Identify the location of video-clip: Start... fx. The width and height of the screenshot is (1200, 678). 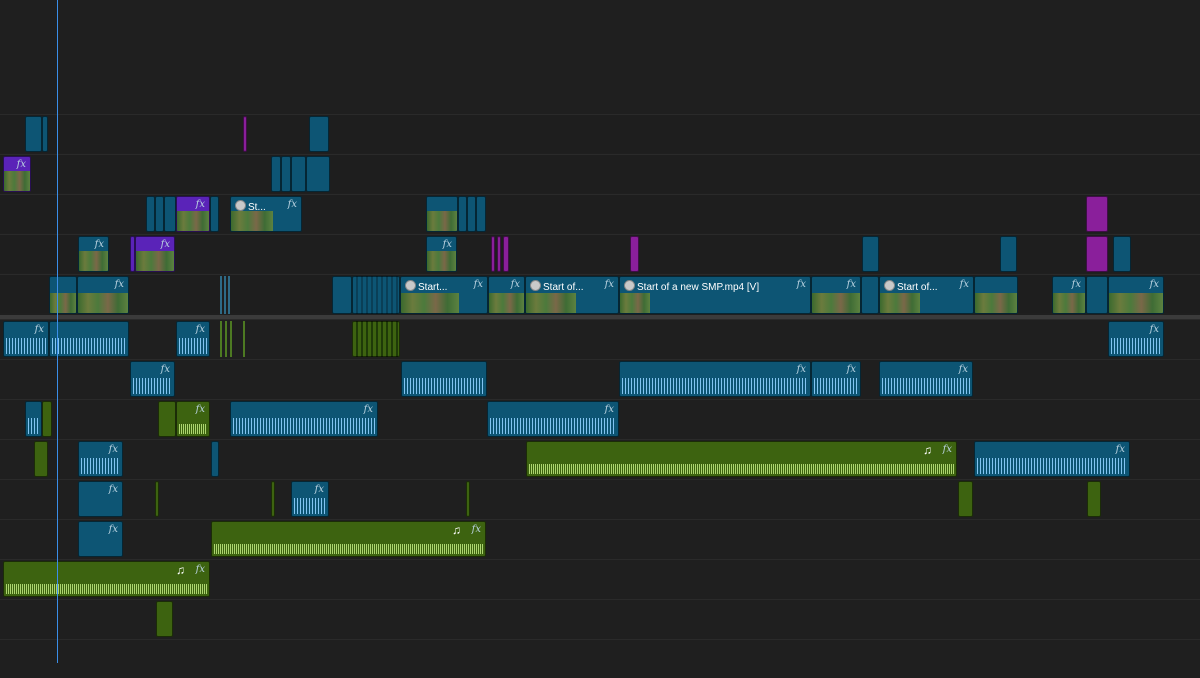
(444, 295).